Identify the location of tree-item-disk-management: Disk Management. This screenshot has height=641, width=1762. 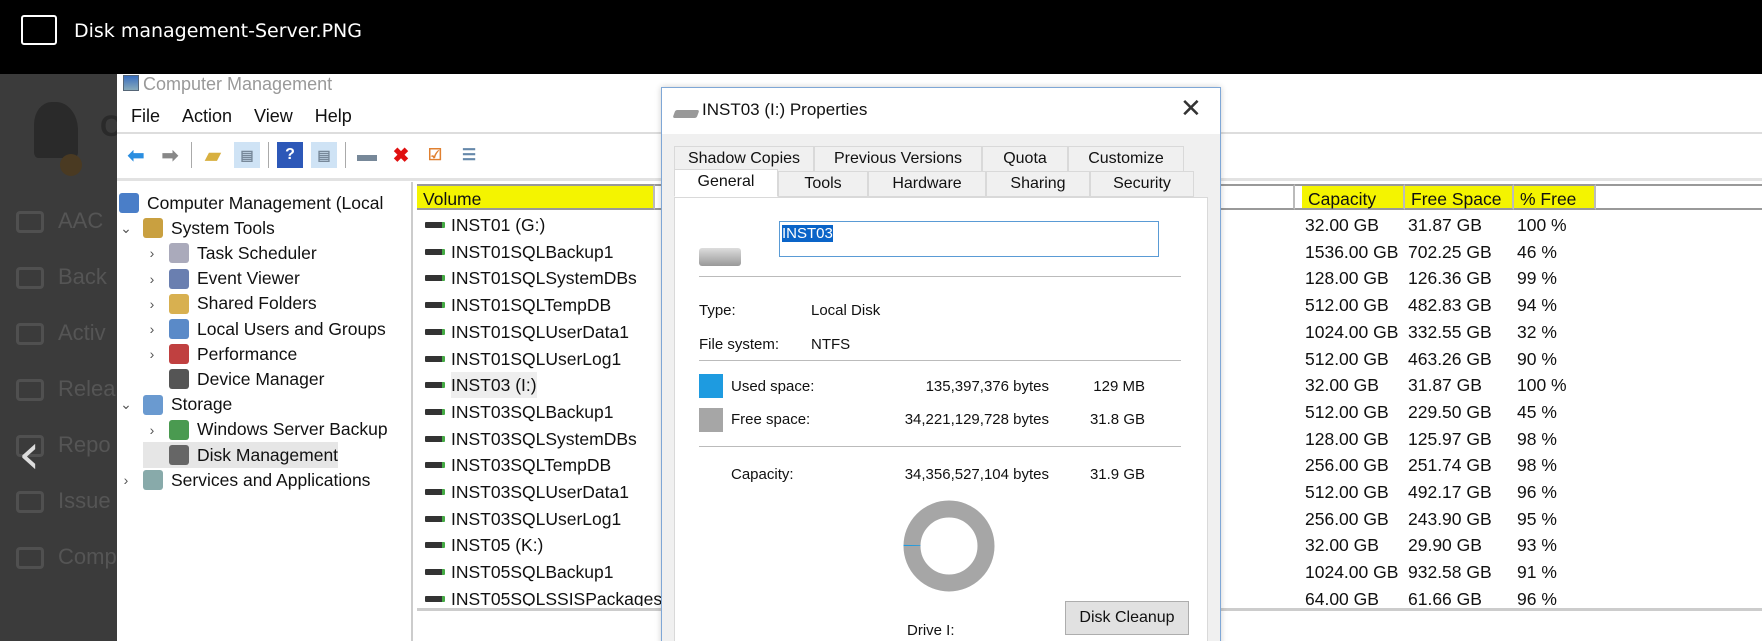
(241, 455).